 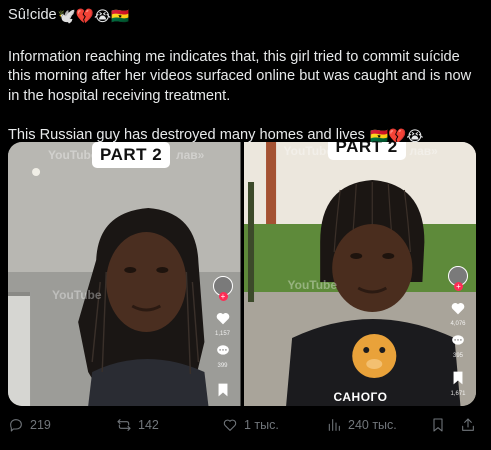 I want to click on repost-icon, so click(x=124, y=425).